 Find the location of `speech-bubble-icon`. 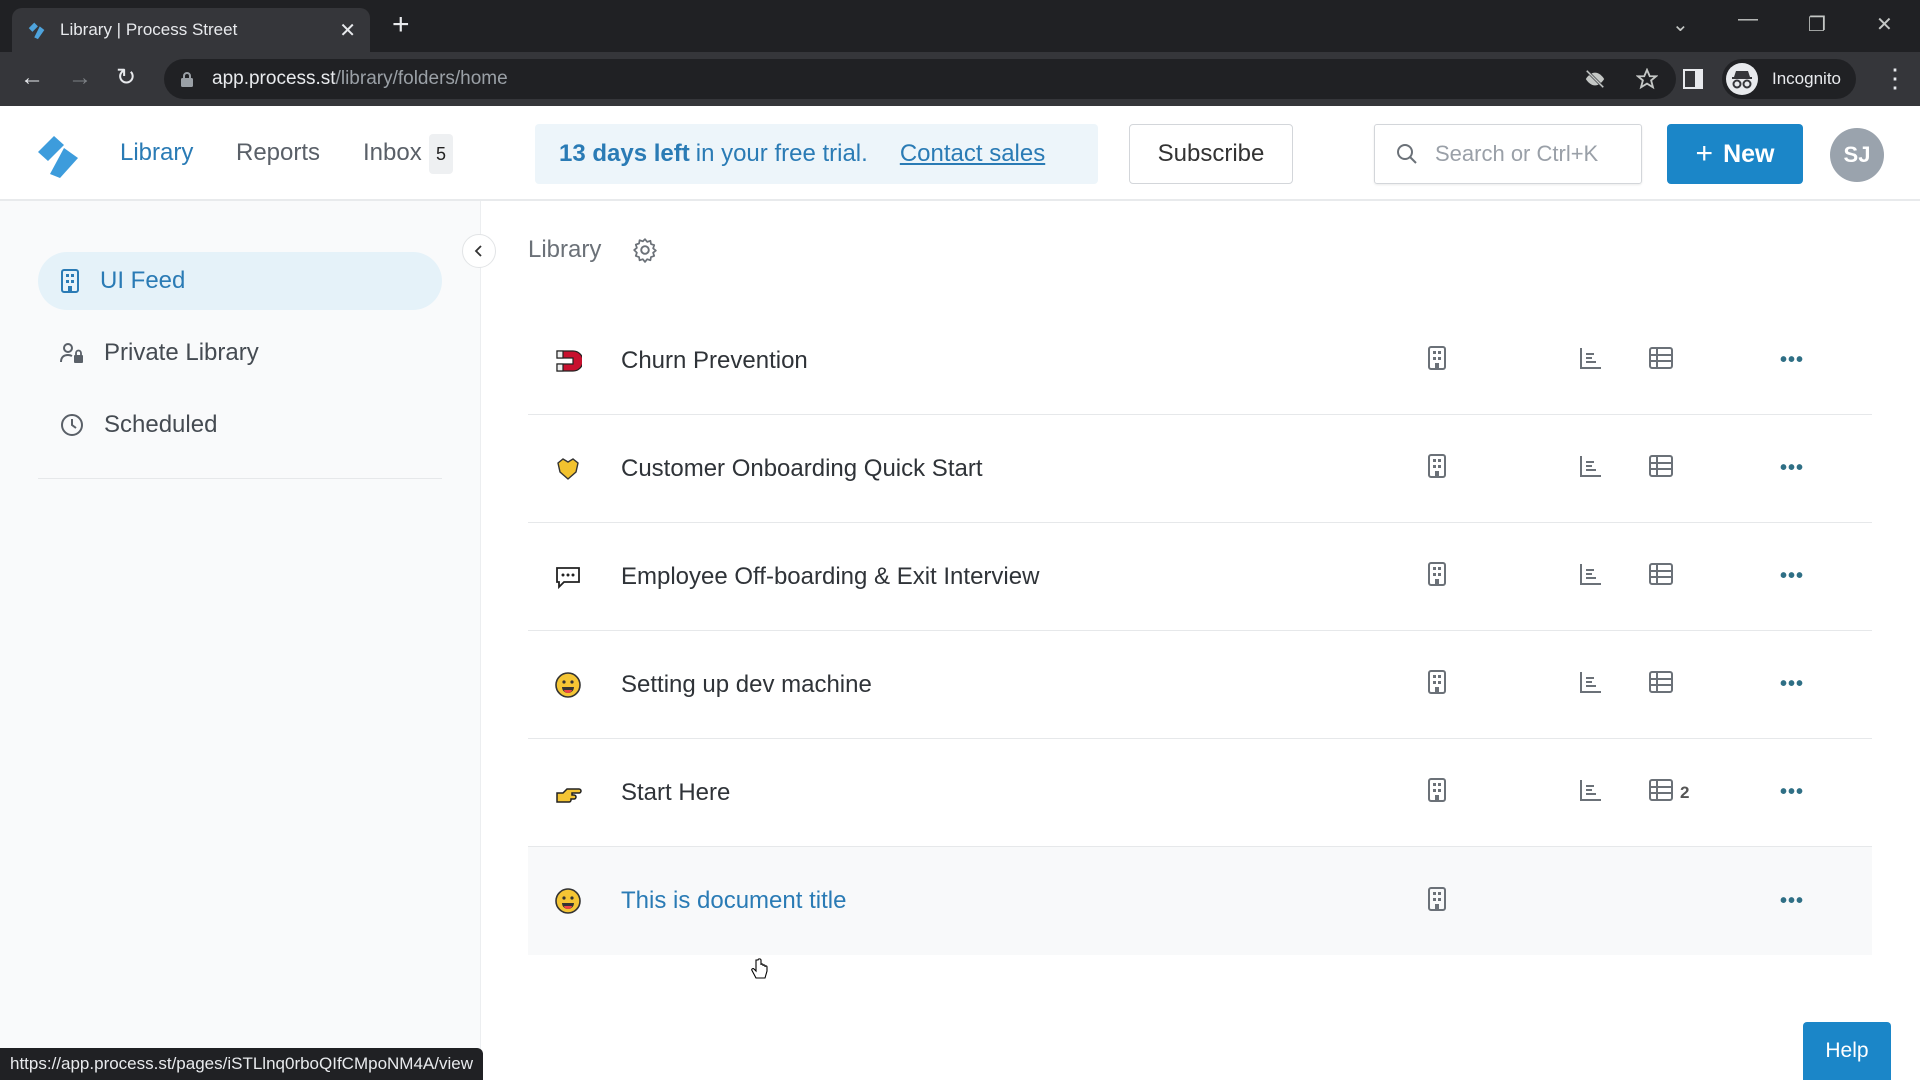

speech-bubble-icon is located at coordinates (568, 577).